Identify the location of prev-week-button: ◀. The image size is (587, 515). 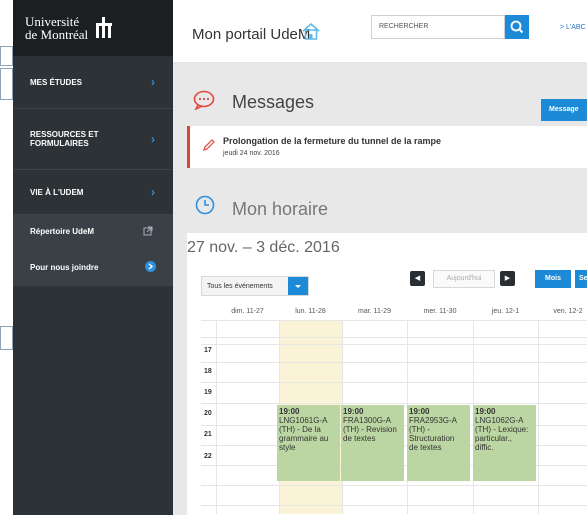
(417, 278).